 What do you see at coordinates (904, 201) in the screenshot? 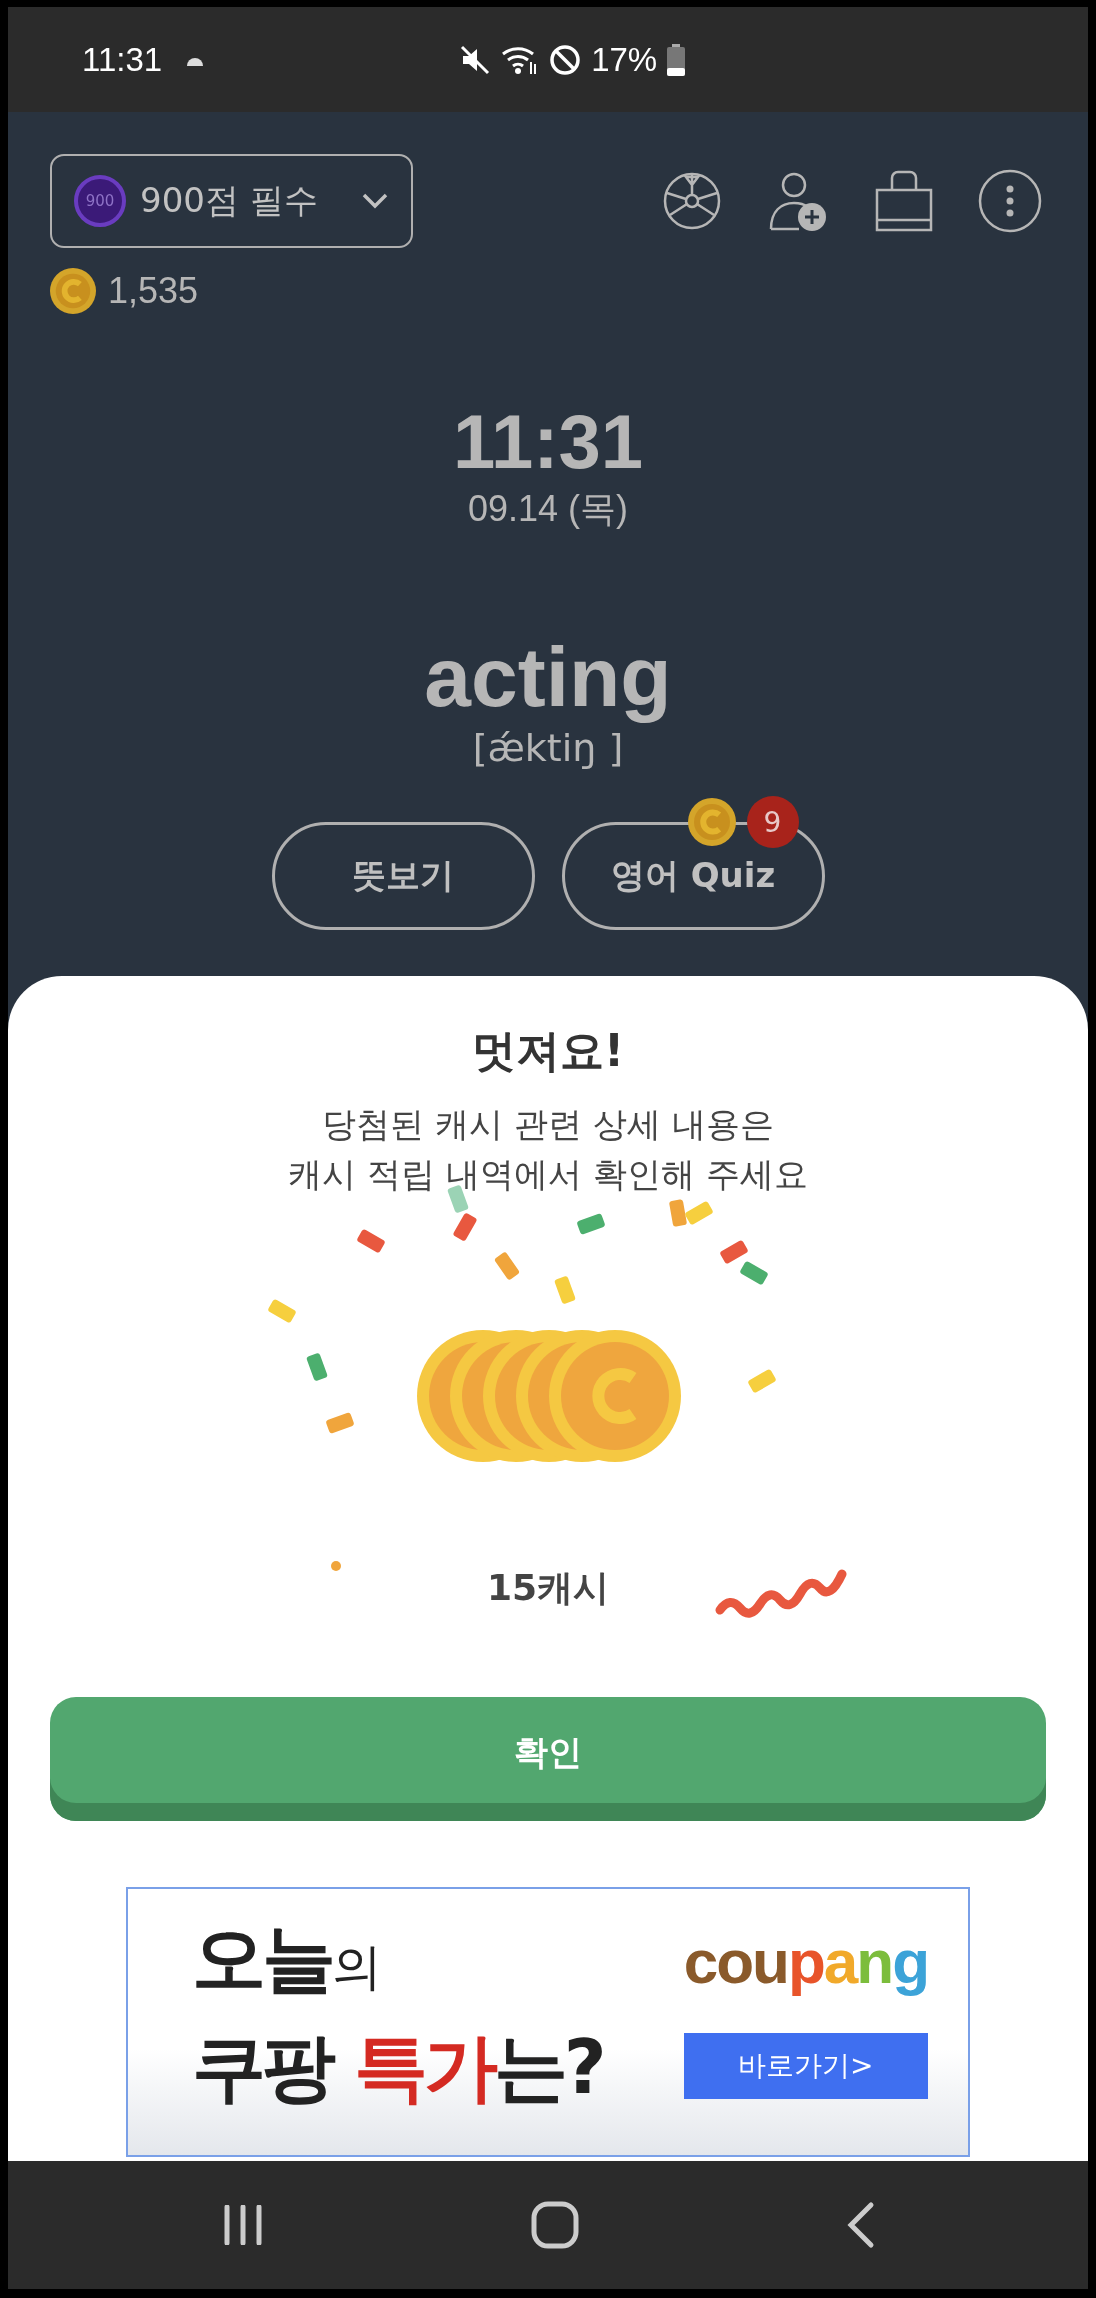
I see `bag-icon` at bounding box center [904, 201].